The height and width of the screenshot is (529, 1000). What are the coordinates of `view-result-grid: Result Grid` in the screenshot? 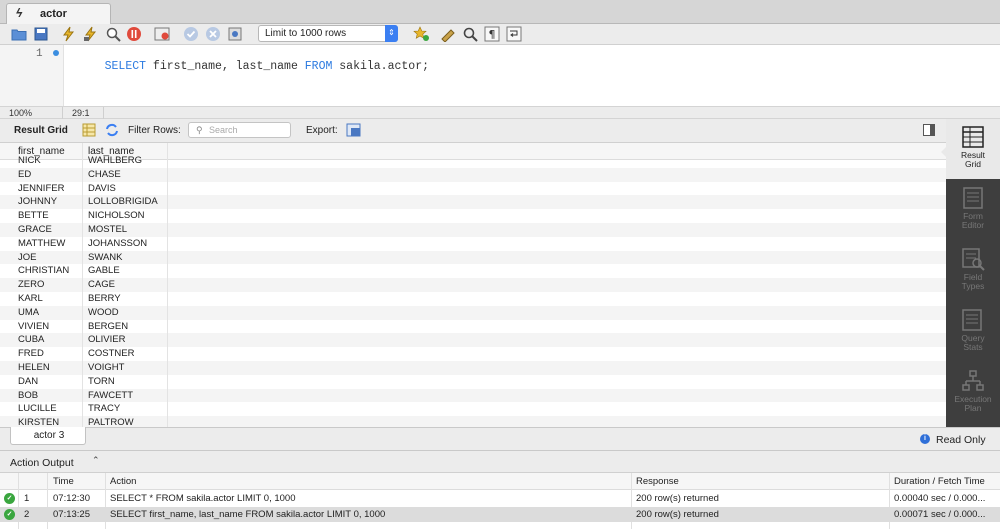 It's located at (973, 149).